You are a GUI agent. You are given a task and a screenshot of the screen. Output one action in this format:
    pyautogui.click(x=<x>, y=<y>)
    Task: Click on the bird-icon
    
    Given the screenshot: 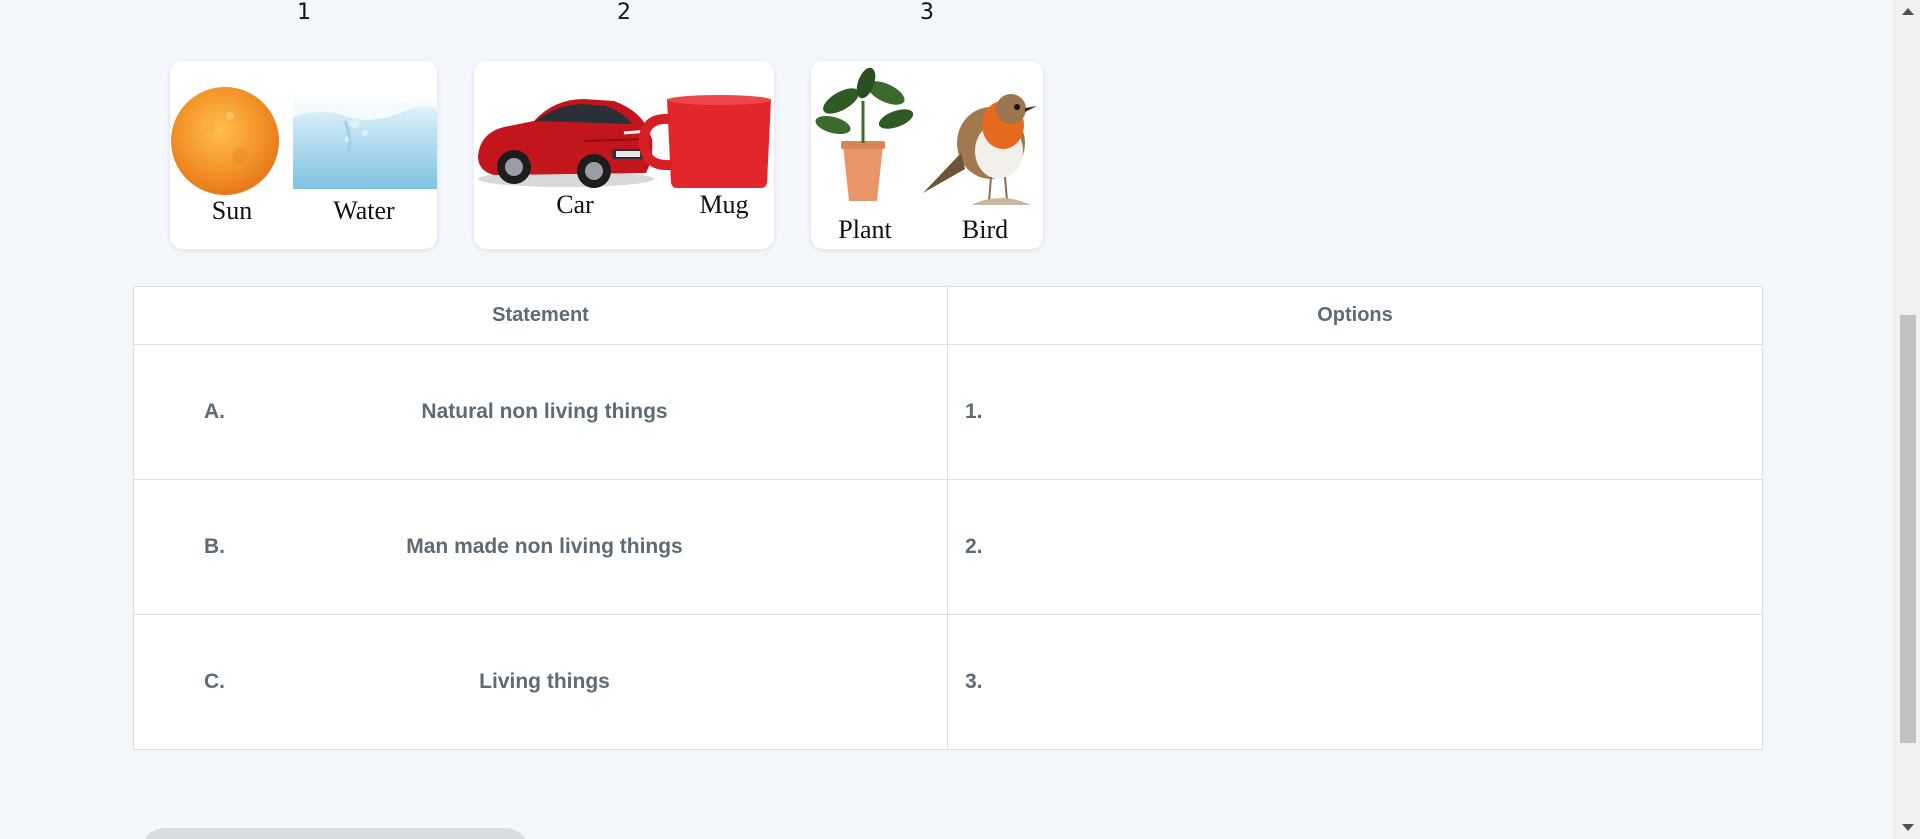 What is the action you would take?
    pyautogui.click(x=980, y=149)
    